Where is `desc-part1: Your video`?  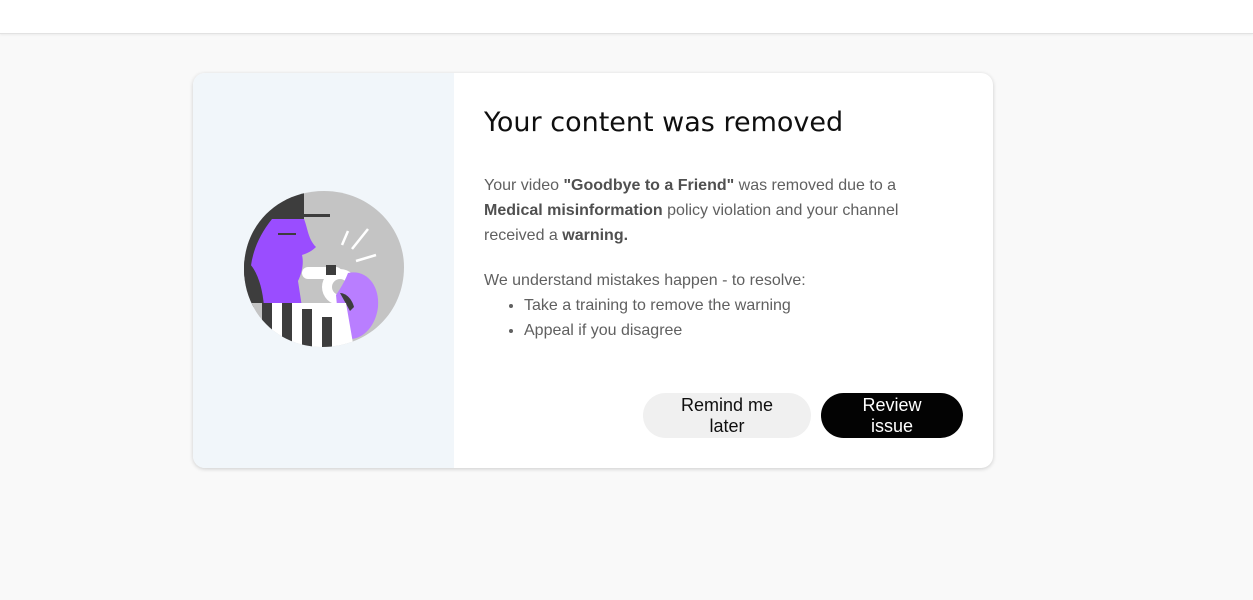 desc-part1: Your video is located at coordinates (524, 185).